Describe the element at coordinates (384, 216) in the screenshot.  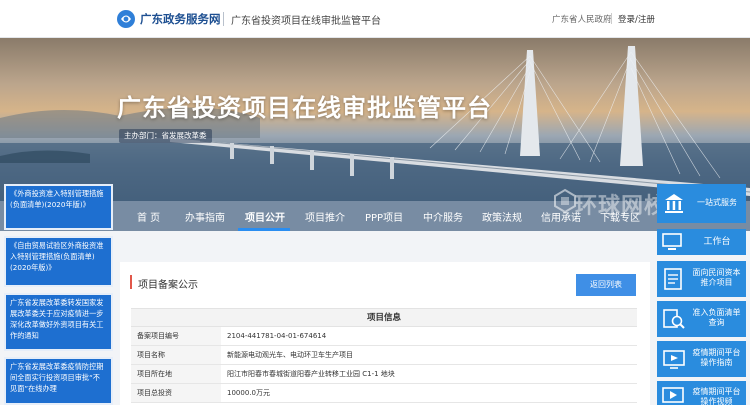
I see `nav-ppp: PPP项目` at that location.